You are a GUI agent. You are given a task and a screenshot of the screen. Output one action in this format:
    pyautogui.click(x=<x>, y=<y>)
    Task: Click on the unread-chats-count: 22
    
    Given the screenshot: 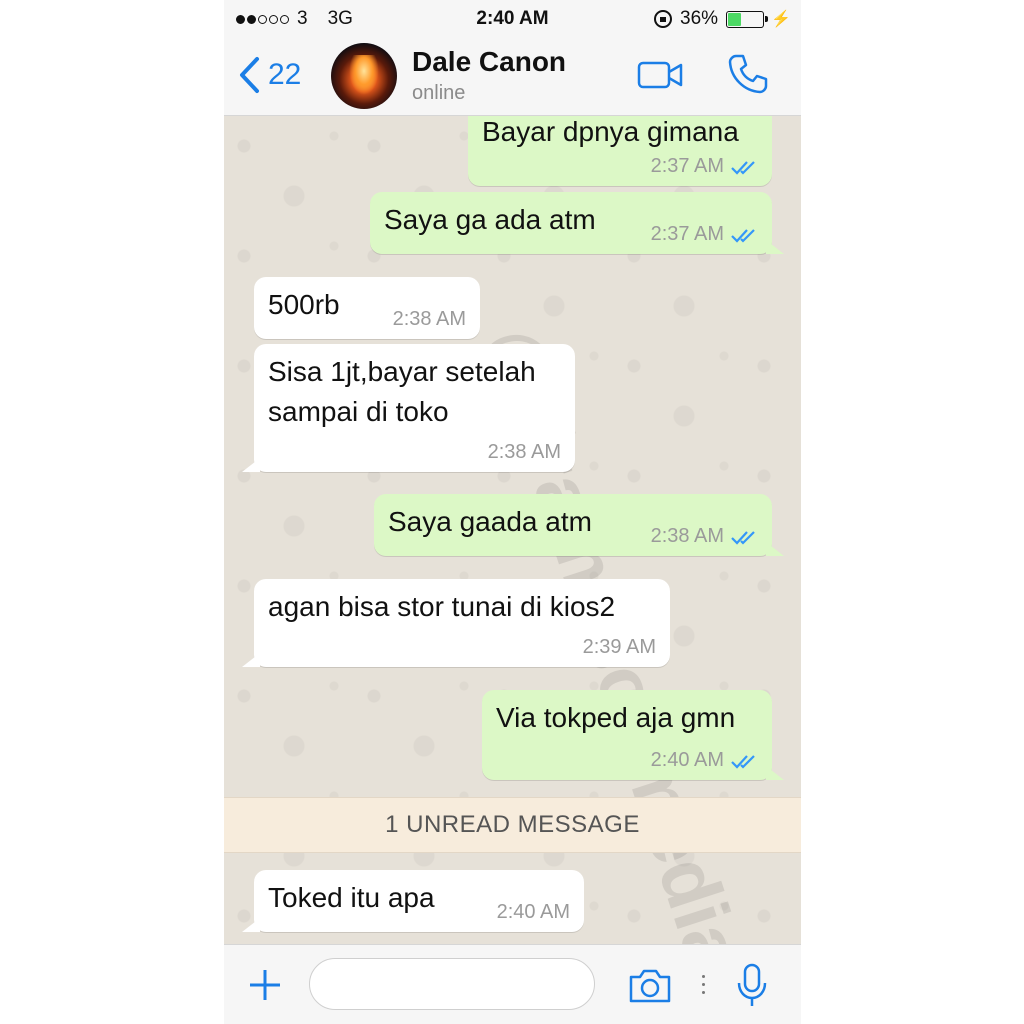 What is the action you would take?
    pyautogui.click(x=285, y=74)
    